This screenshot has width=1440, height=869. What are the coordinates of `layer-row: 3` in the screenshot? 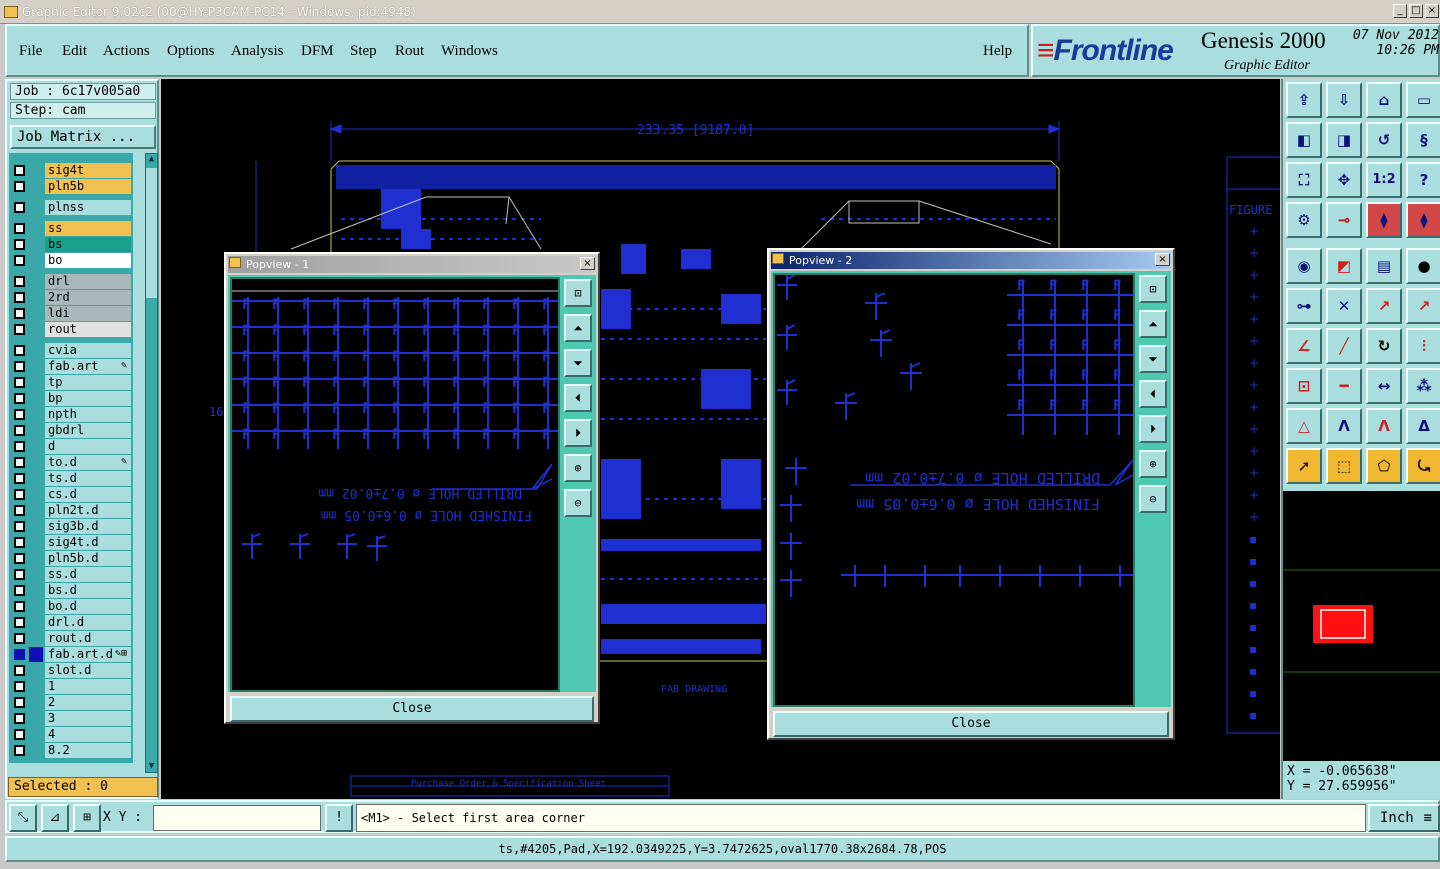 It's located at (71, 718).